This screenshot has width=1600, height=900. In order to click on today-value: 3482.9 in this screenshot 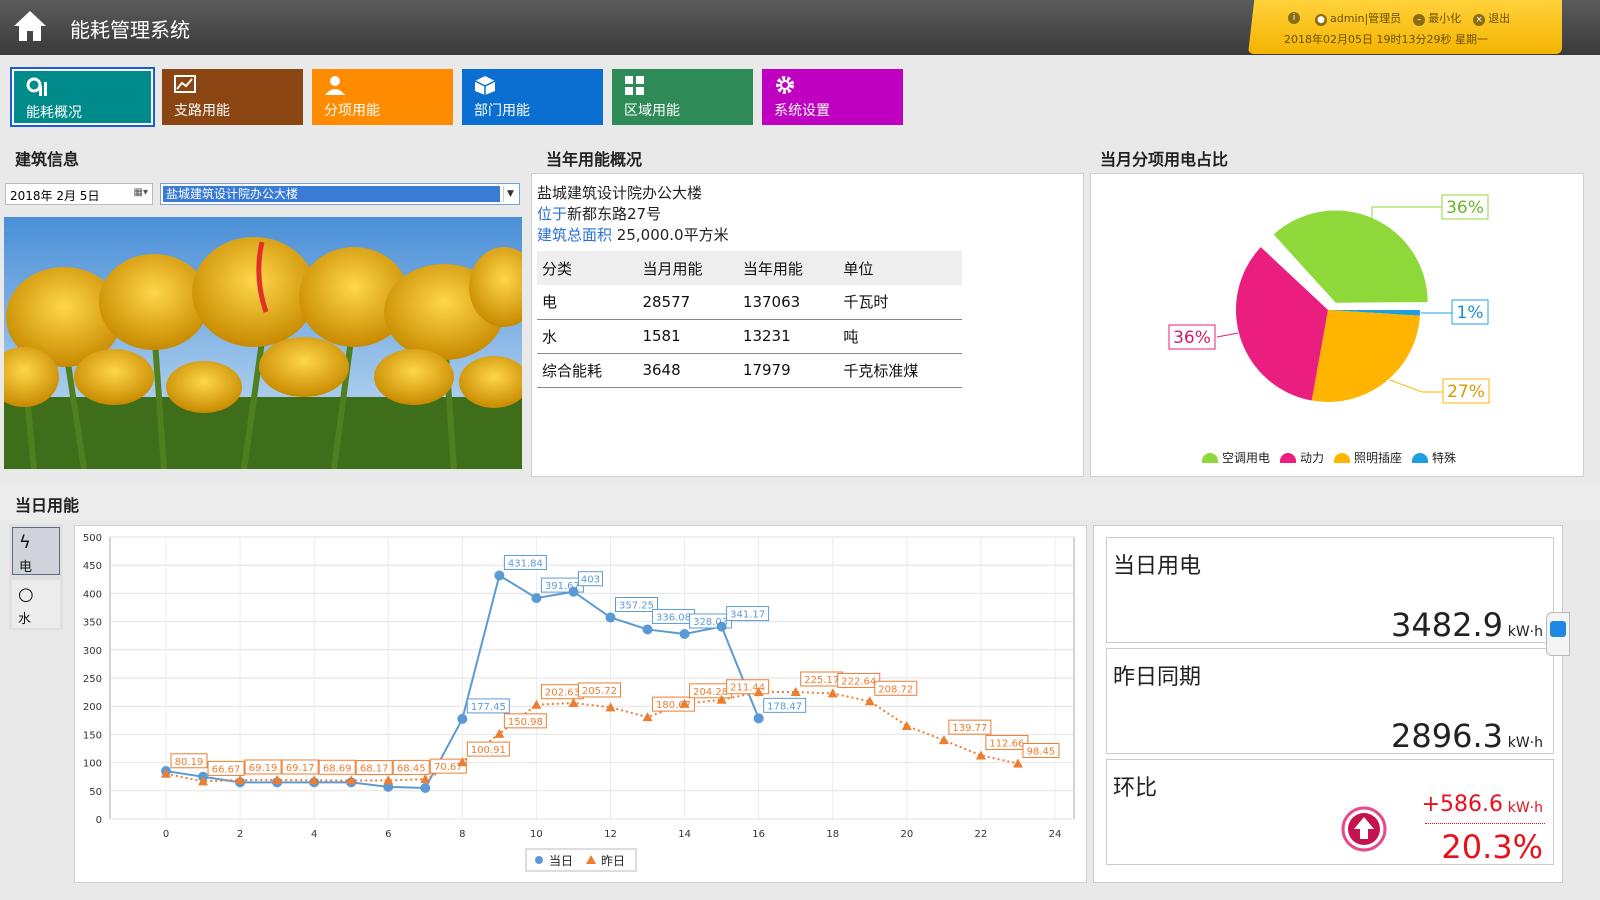, I will do `click(1447, 625)`.